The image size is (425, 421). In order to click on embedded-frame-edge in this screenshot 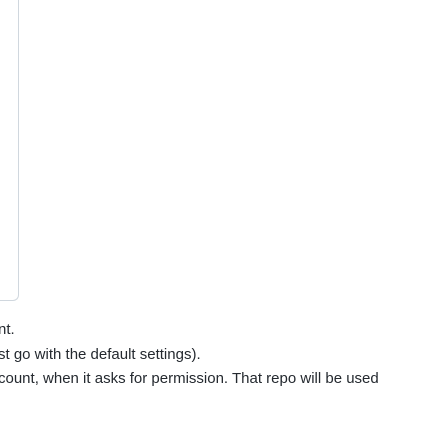, I will do `click(9, 150)`.